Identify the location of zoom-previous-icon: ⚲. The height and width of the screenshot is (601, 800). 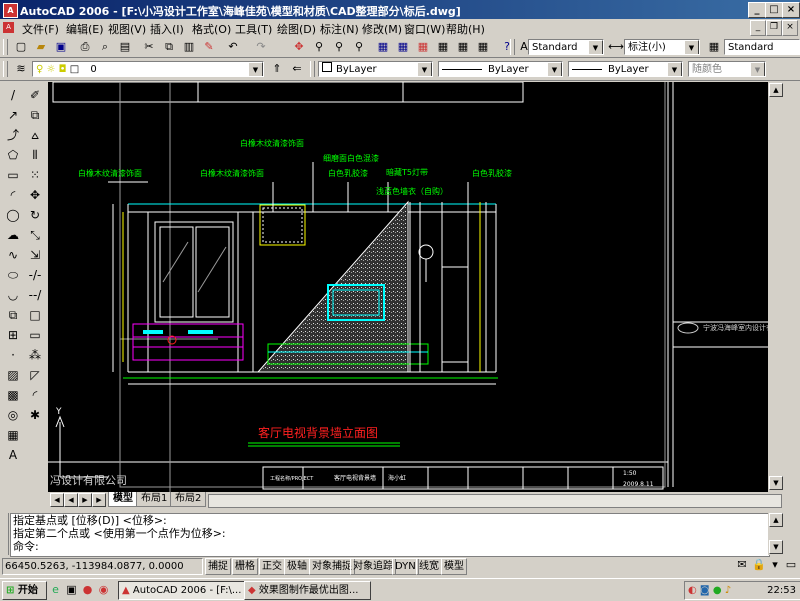
(359, 47).